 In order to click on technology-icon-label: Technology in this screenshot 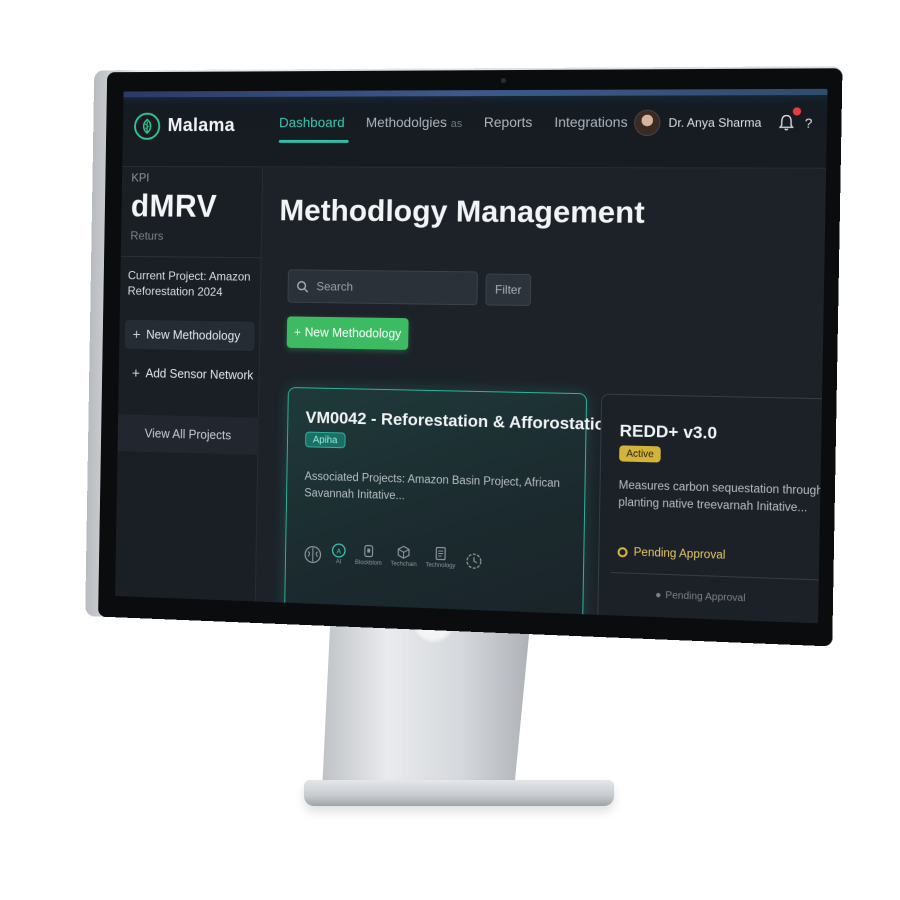, I will do `click(441, 565)`.